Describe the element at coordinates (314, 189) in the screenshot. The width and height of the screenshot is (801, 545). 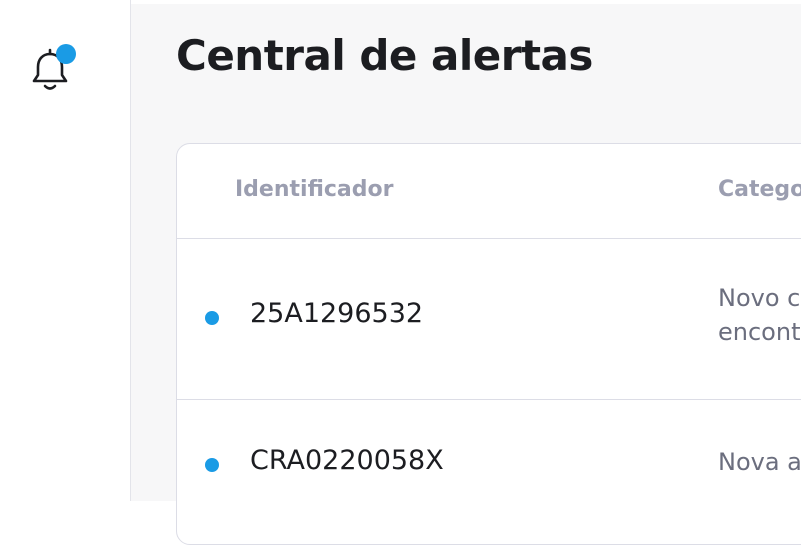
I see `column-header-identificador: Identificador` at that location.